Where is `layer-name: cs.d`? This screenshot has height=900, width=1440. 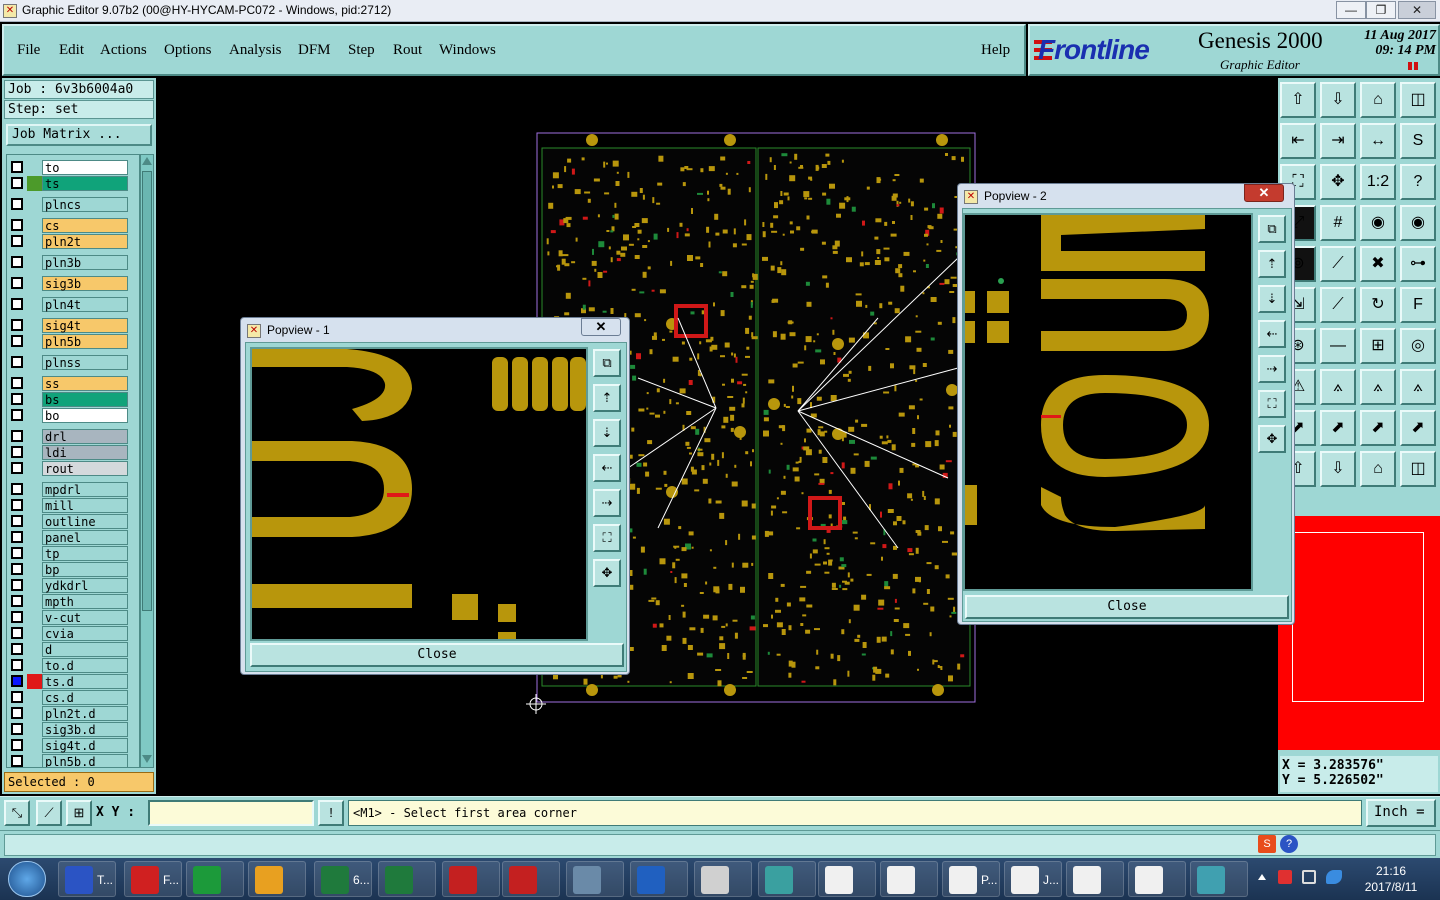 layer-name: cs.d is located at coordinates (85, 697).